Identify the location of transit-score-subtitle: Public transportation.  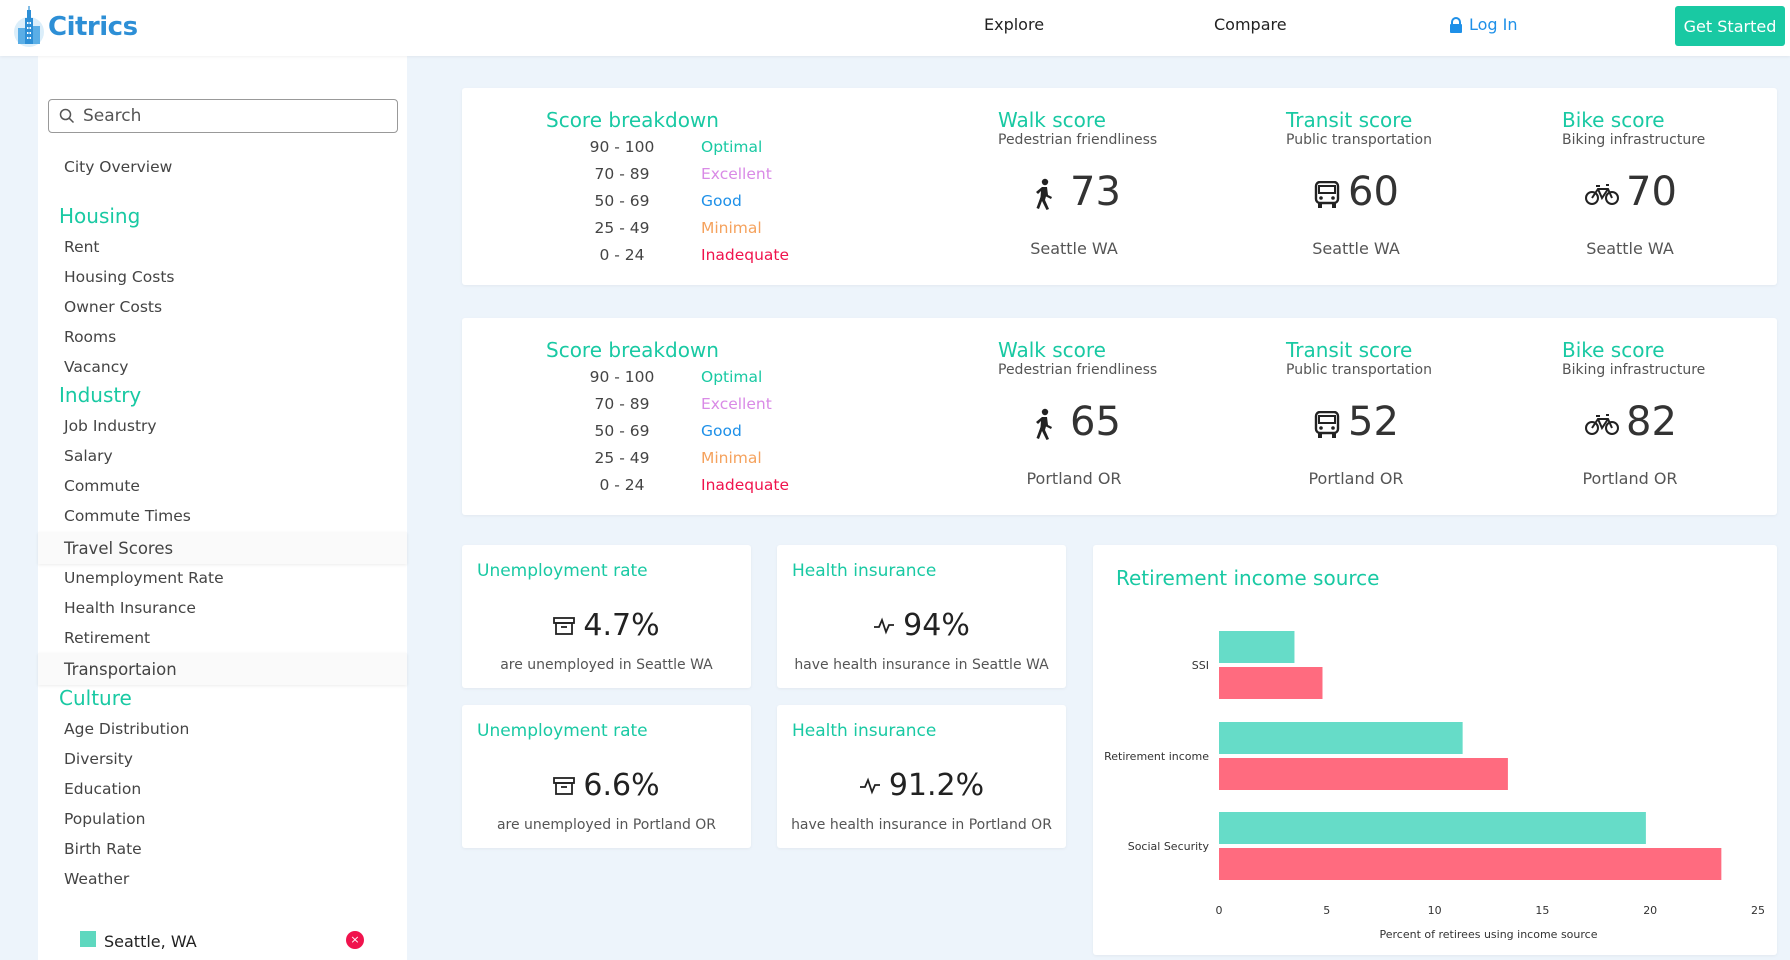
(1359, 370).